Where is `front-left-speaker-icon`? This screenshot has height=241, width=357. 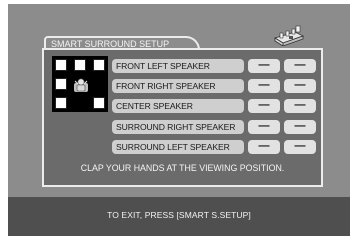 front-left-speaker-icon is located at coordinates (61, 65).